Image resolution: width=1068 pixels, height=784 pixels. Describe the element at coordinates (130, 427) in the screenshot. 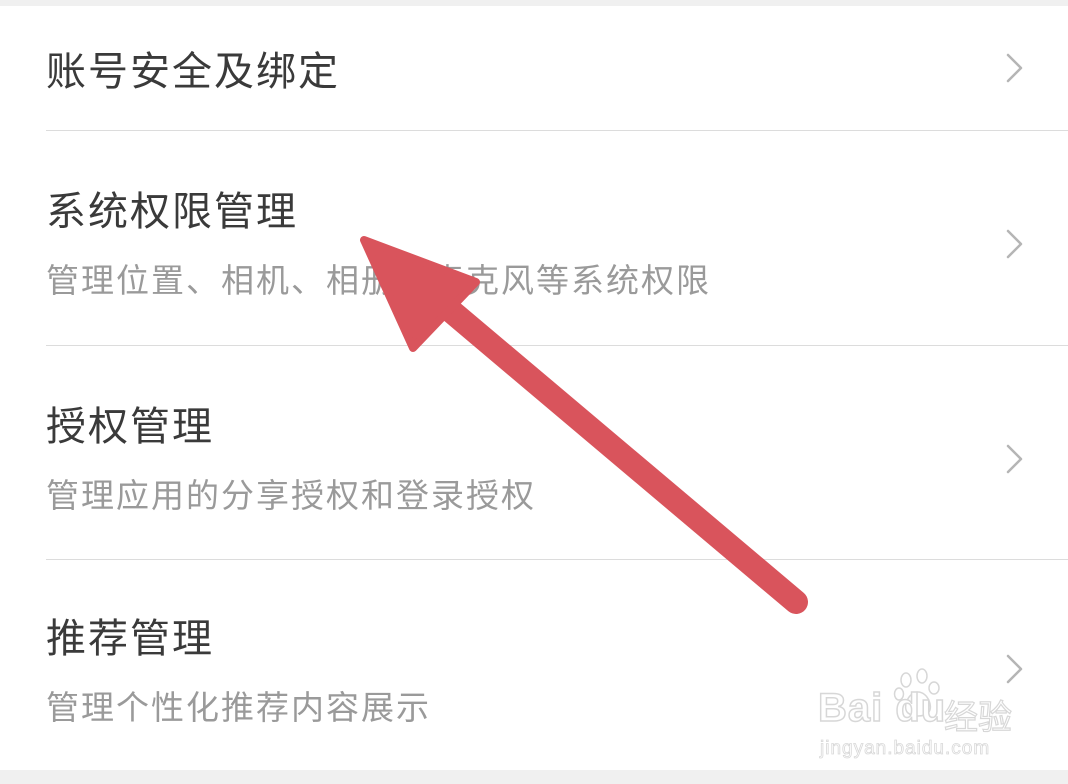

I see `settings-item-title: 授权管理` at that location.